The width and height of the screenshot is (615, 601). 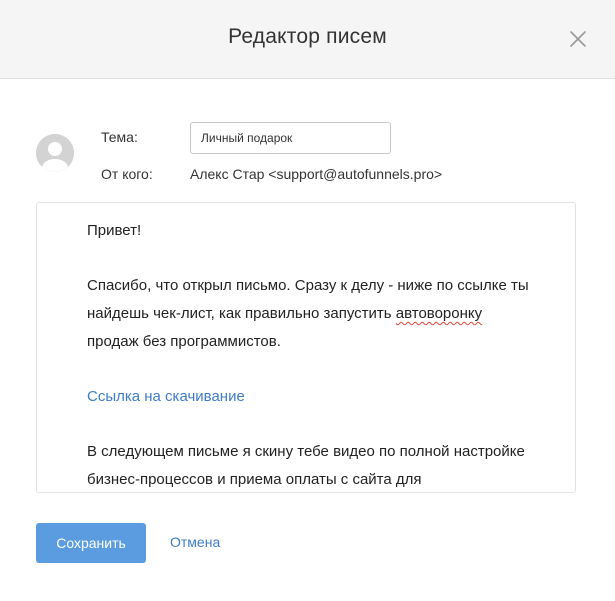 I want to click on close-button, so click(x=578, y=39).